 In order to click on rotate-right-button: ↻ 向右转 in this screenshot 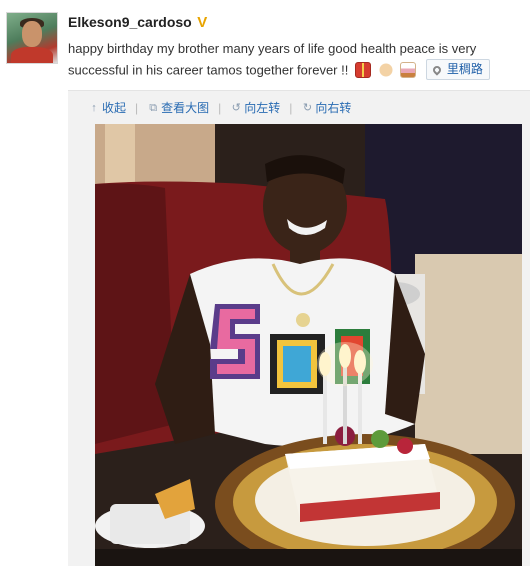, I will do `click(326, 107)`.